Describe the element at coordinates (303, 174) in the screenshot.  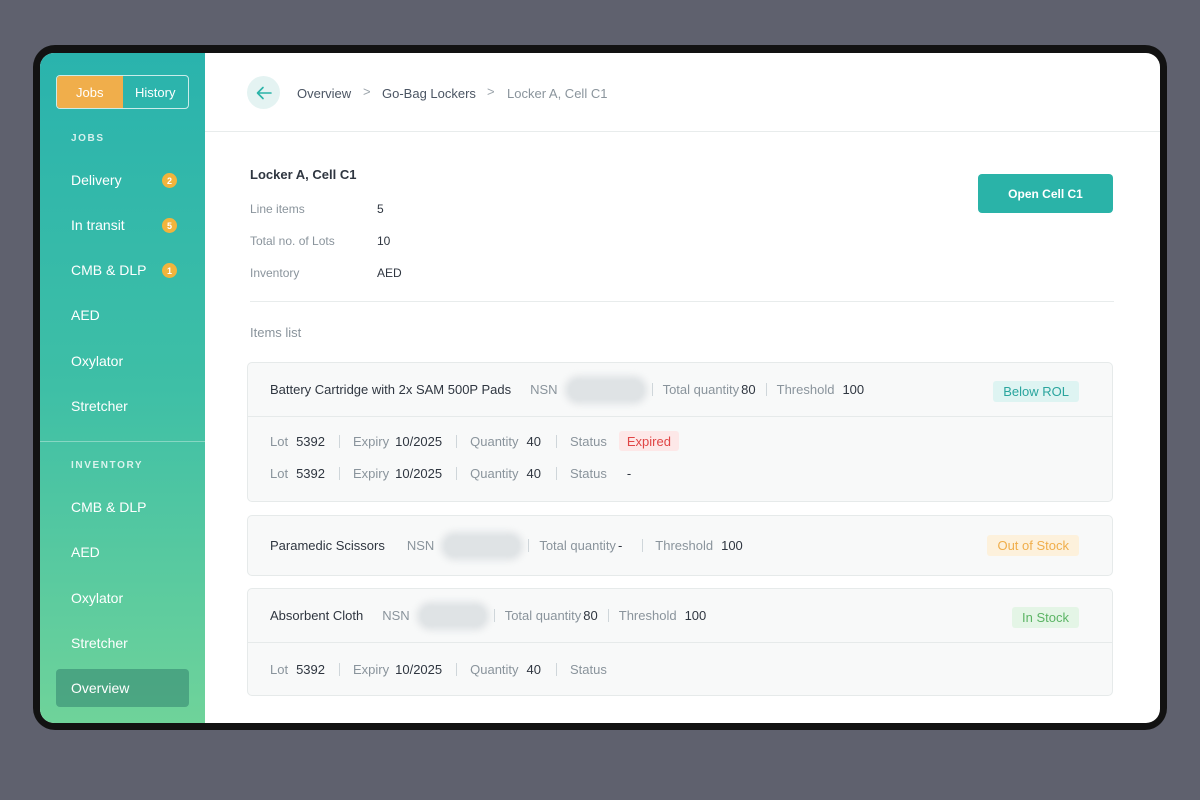
I see `cell-title: Locker A, Cell C1` at that location.